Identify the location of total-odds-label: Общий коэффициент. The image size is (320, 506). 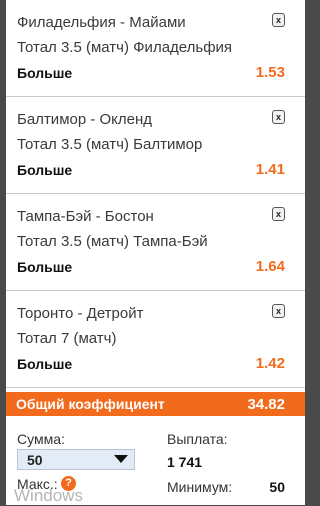
(90, 404).